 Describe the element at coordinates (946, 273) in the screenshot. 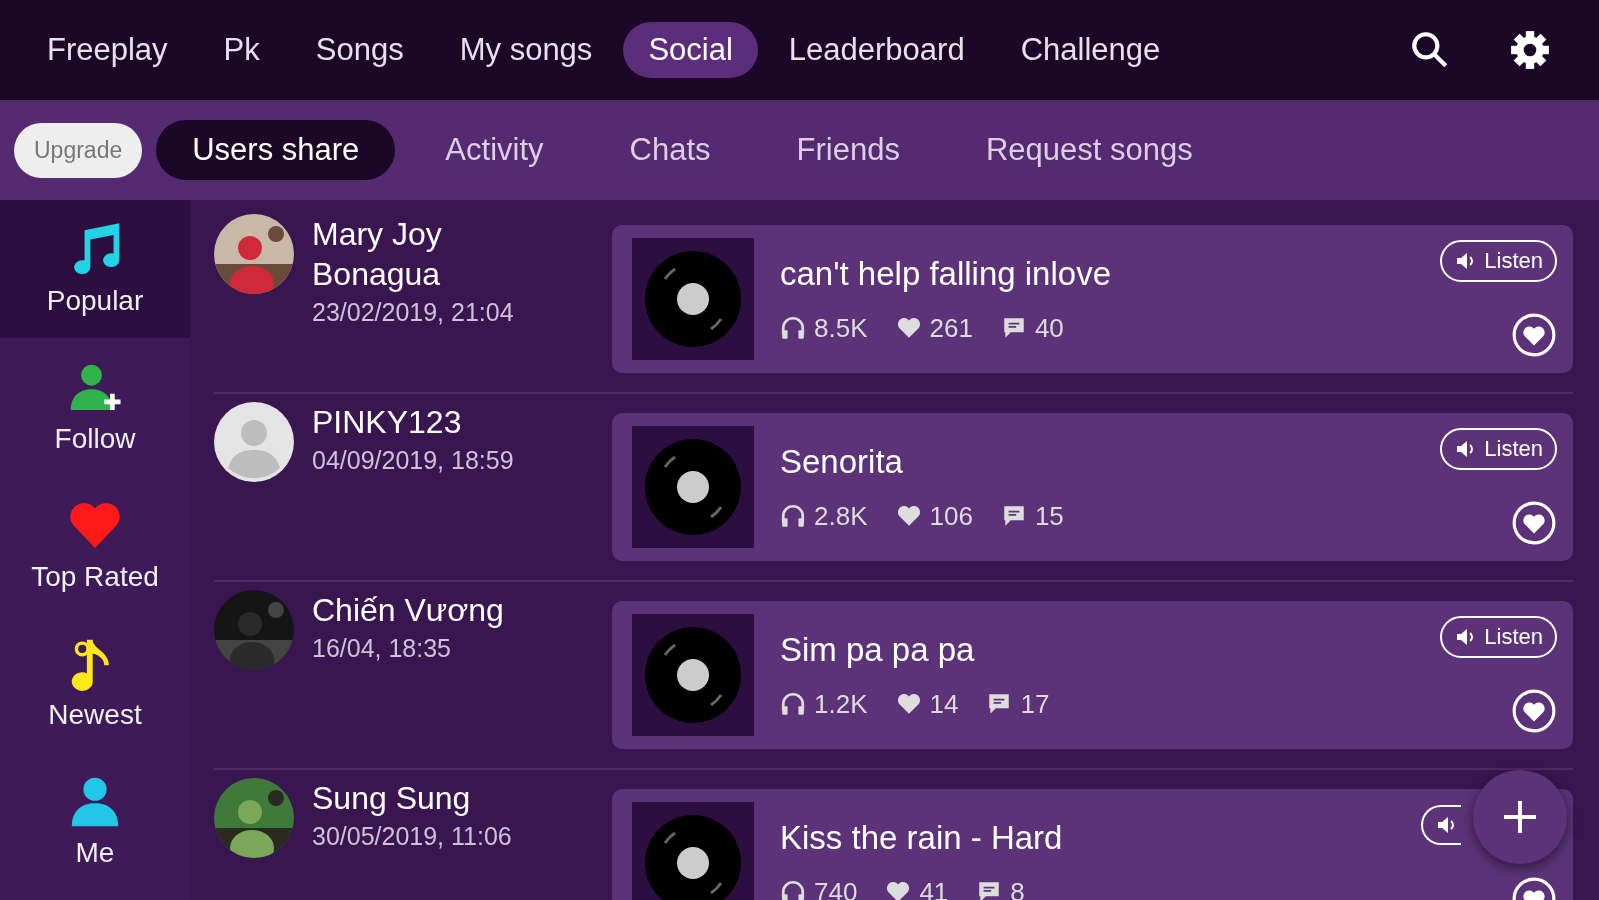

I see `song-title: can't help falling inlove` at that location.